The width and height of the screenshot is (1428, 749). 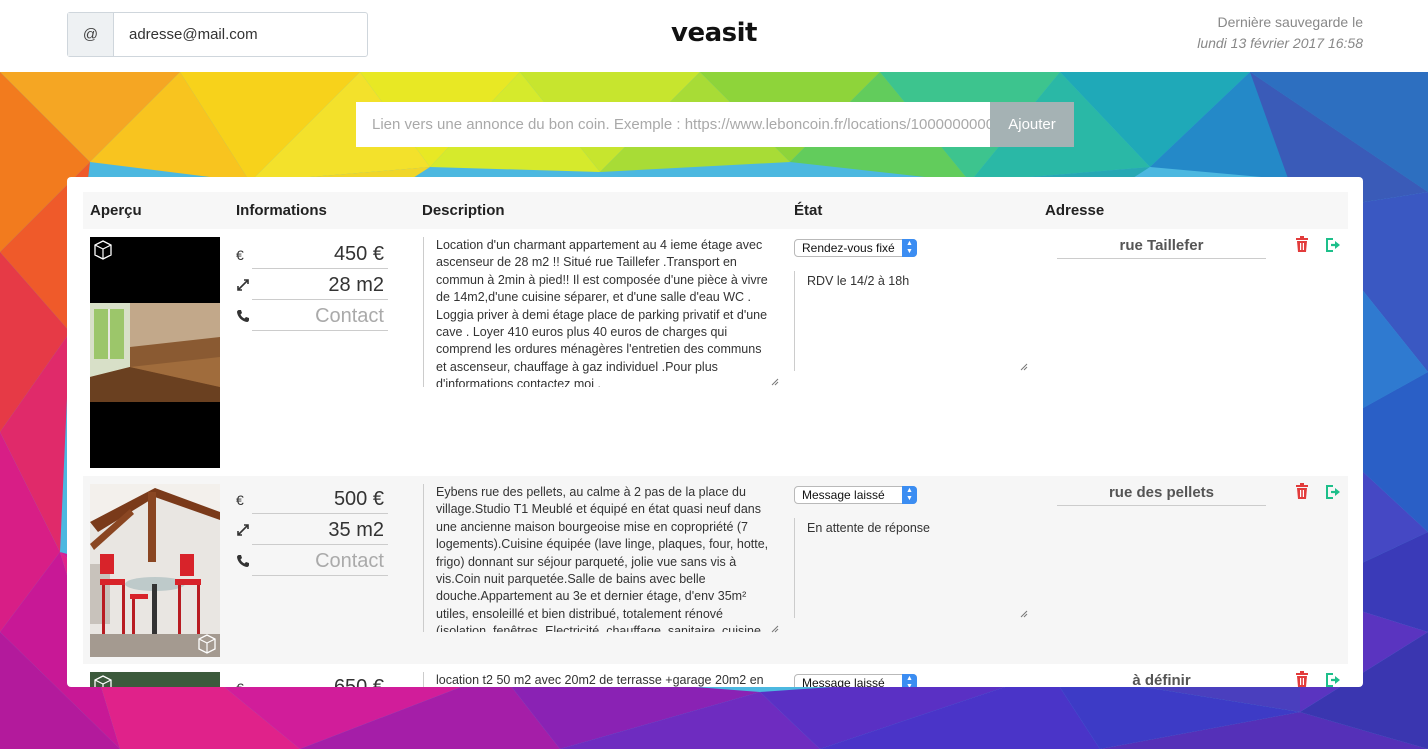 What do you see at coordinates (1161, 494) in the screenshot?
I see `address-field: rue des pellets` at bounding box center [1161, 494].